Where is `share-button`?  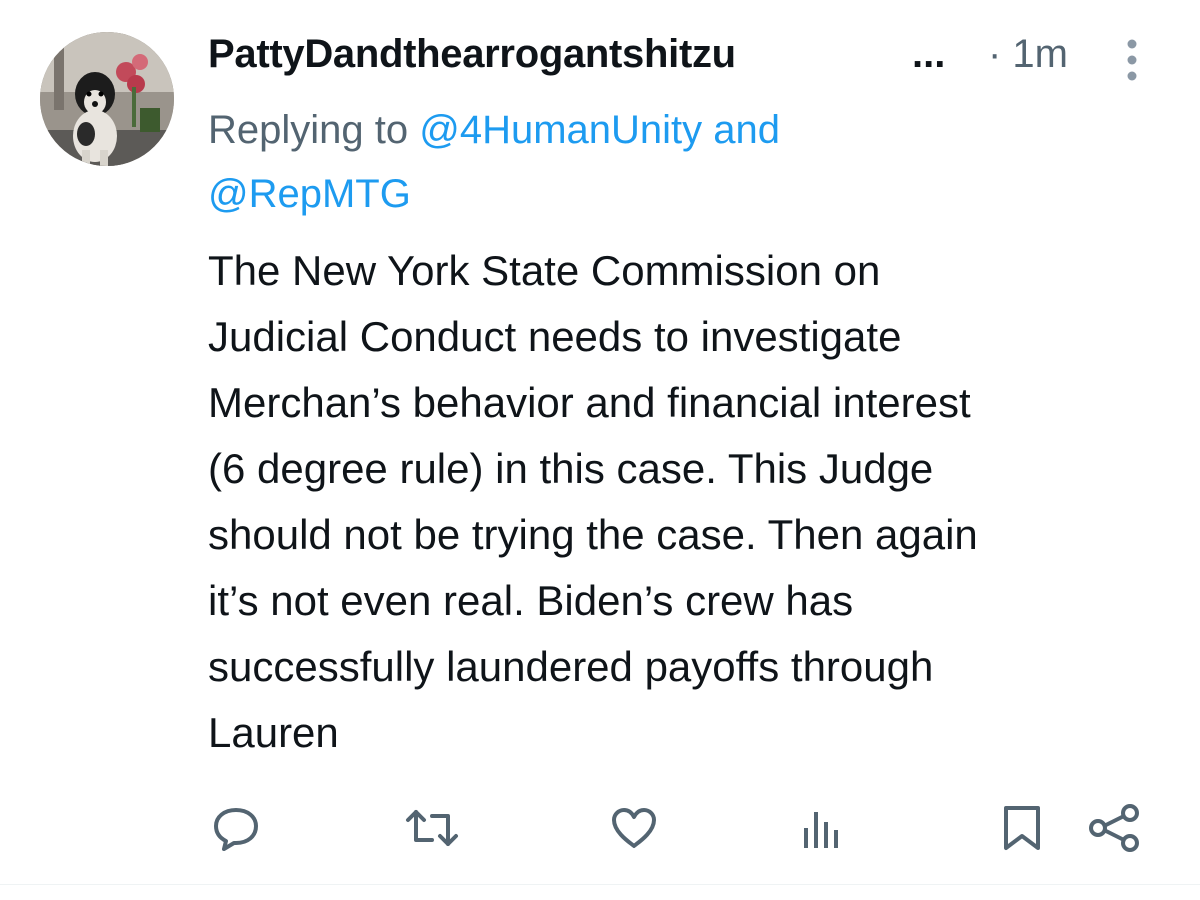 share-button is located at coordinates (1114, 828).